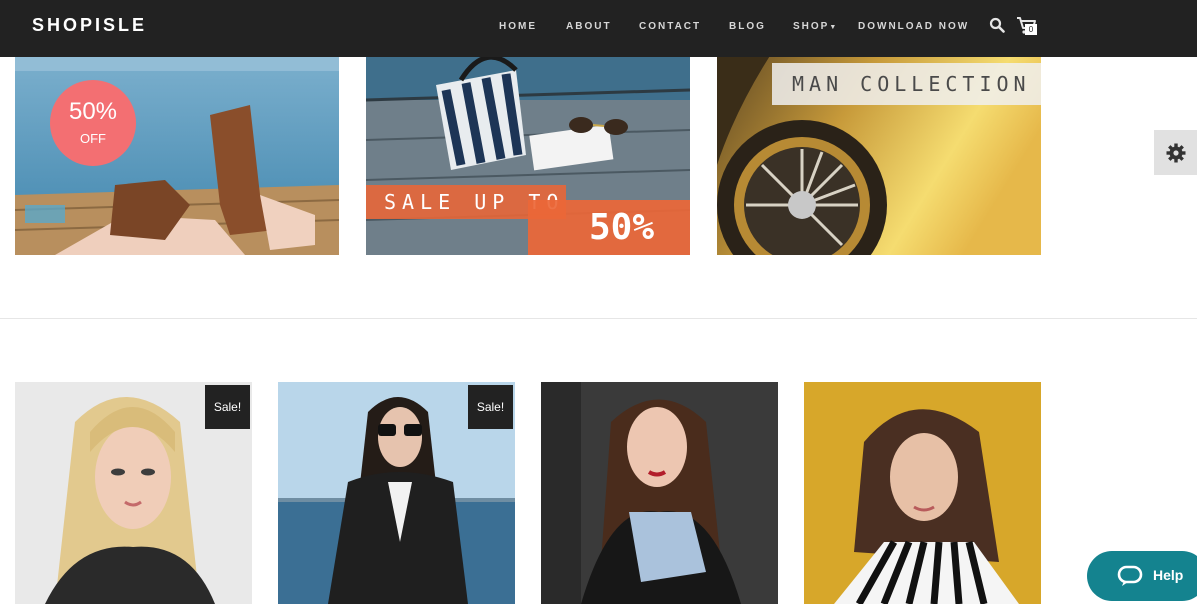 Image resolution: width=1197 pixels, height=604 pixels. What do you see at coordinates (747, 26) in the screenshot?
I see `nav-blog: BLOG` at bounding box center [747, 26].